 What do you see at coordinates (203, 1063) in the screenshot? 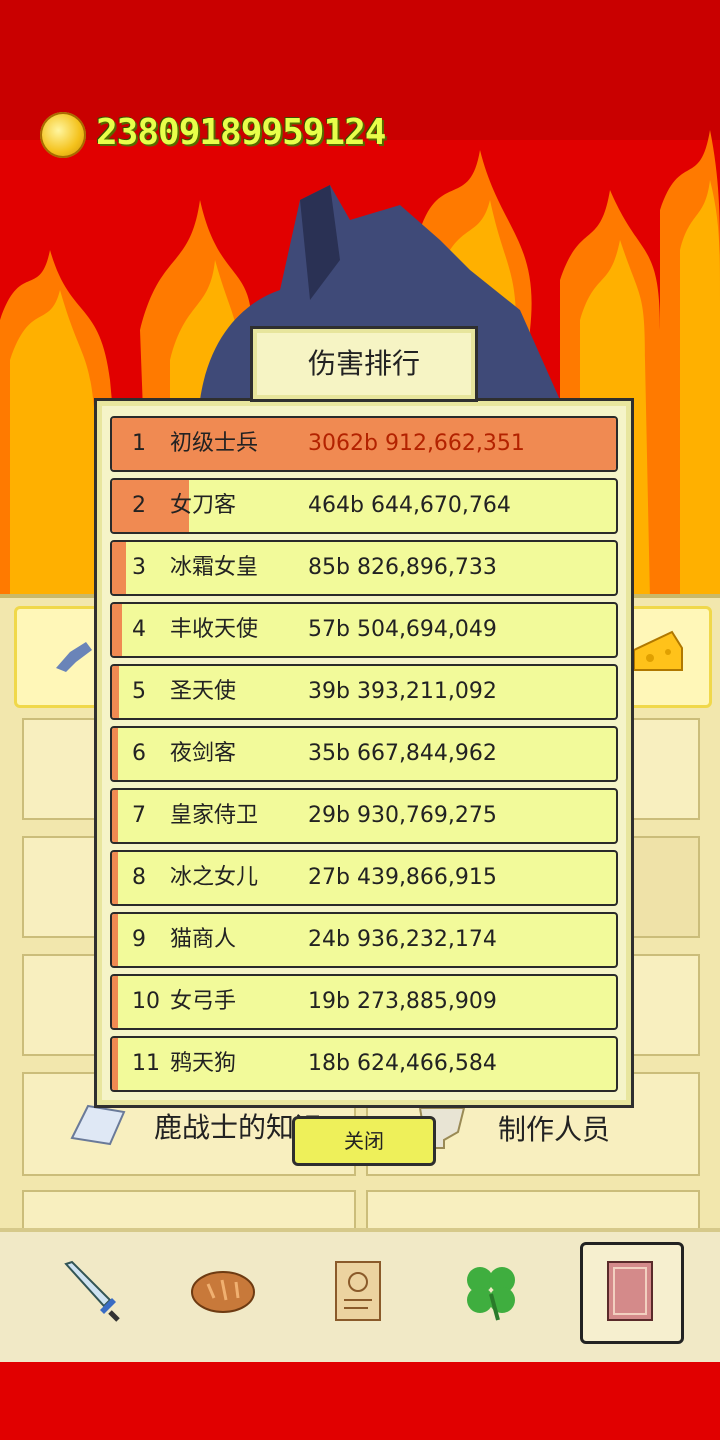
I see `hero-name: 鸦天狗` at bounding box center [203, 1063].